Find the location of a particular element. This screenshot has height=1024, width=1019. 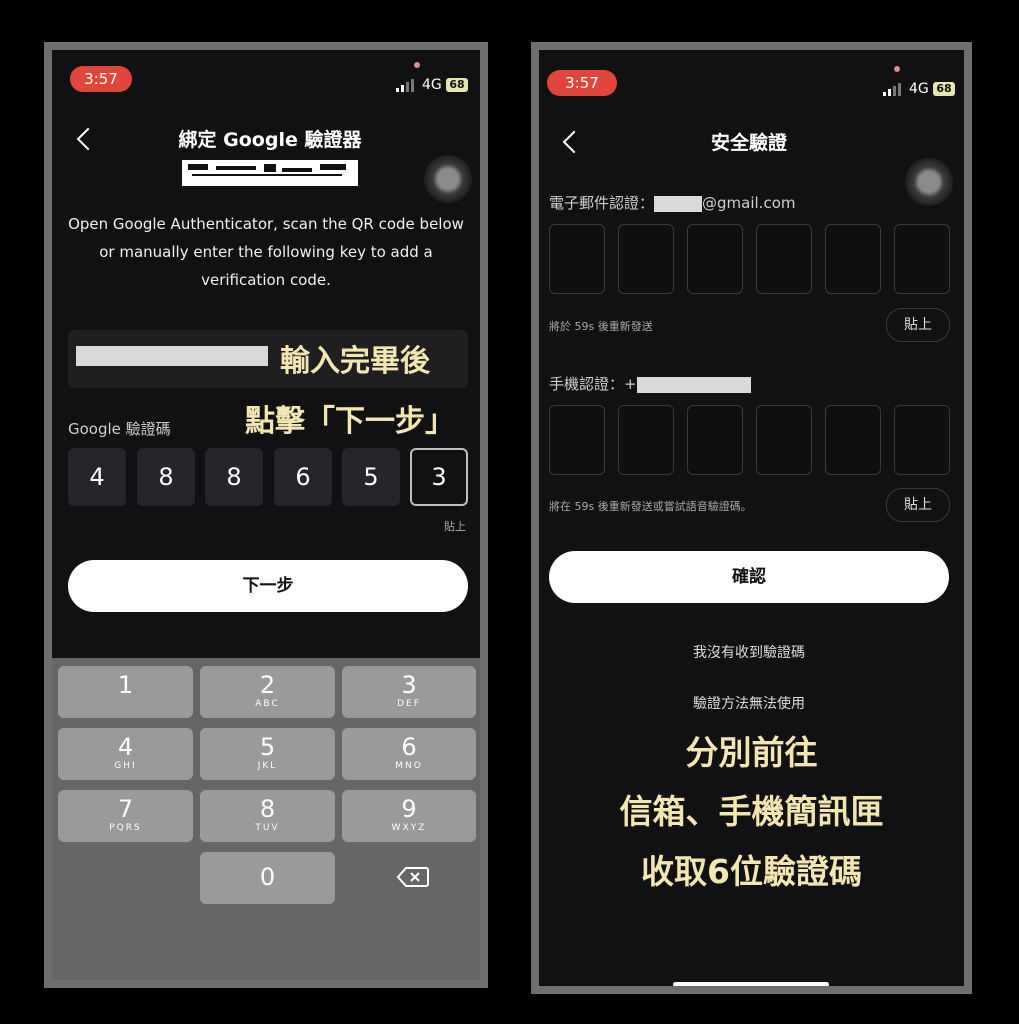

code-label: Google 驗證碼 is located at coordinates (119, 429).